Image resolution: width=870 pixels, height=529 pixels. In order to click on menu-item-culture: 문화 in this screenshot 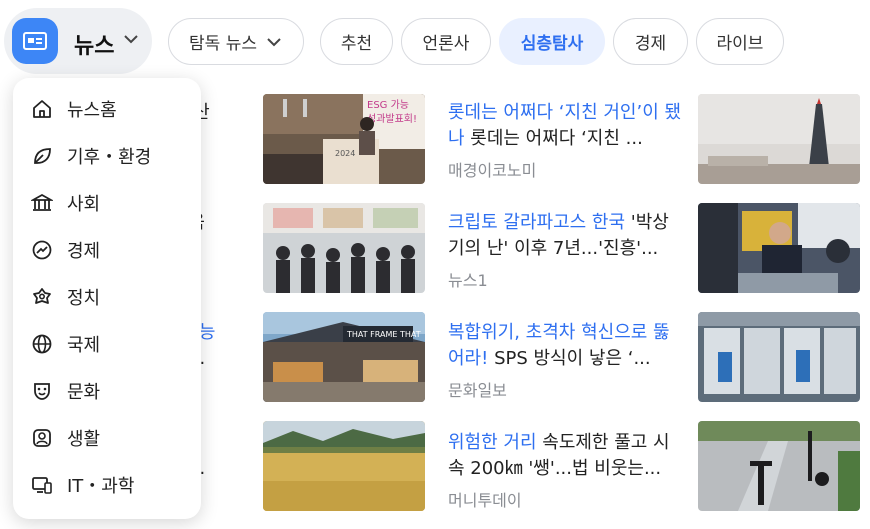, I will do `click(107, 391)`.